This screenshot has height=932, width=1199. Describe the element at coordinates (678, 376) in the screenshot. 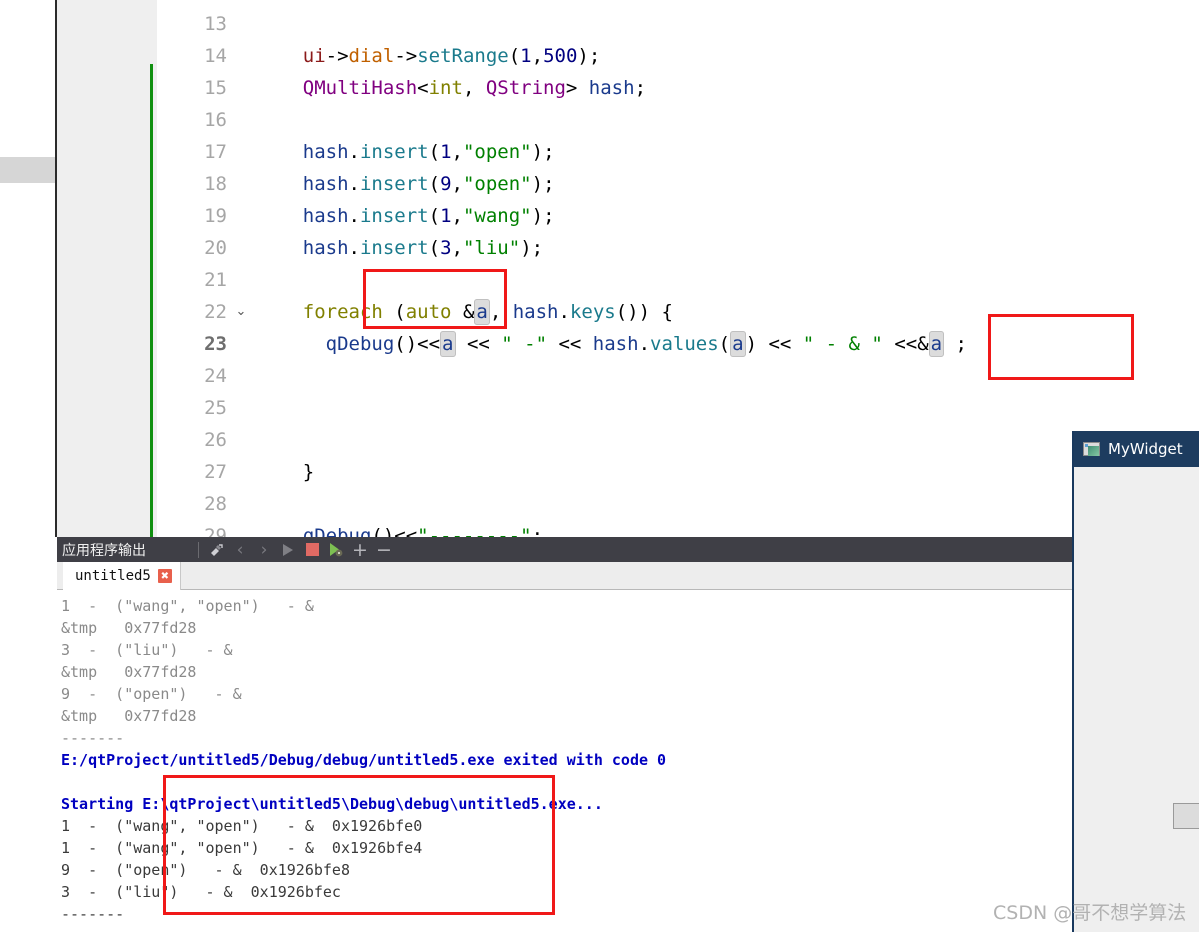

I see `code-line: 24` at that location.